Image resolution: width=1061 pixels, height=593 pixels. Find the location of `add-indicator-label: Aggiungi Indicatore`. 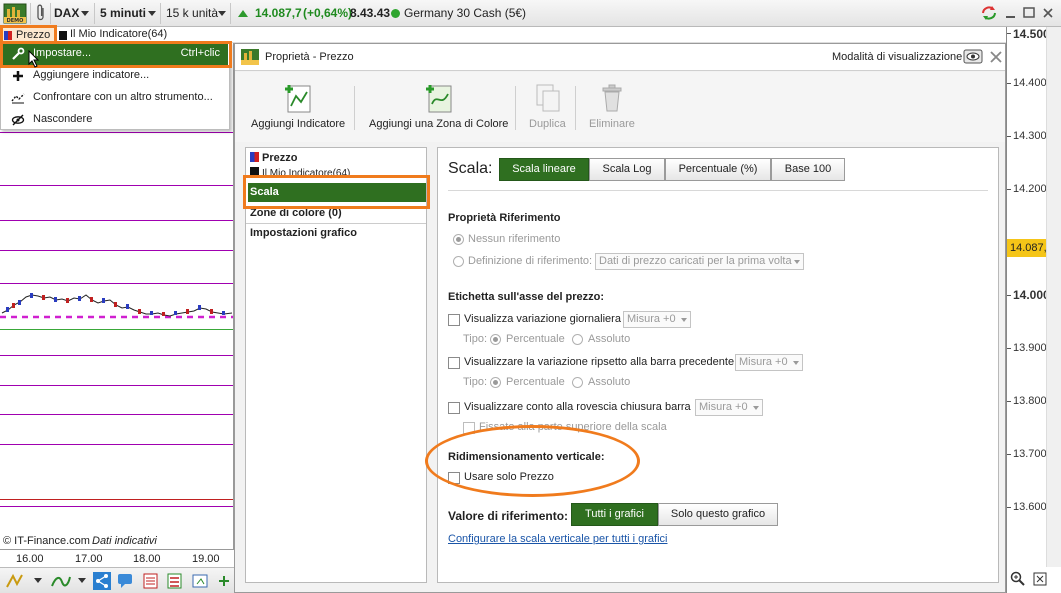

add-indicator-label: Aggiungi Indicatore is located at coordinates (298, 124).